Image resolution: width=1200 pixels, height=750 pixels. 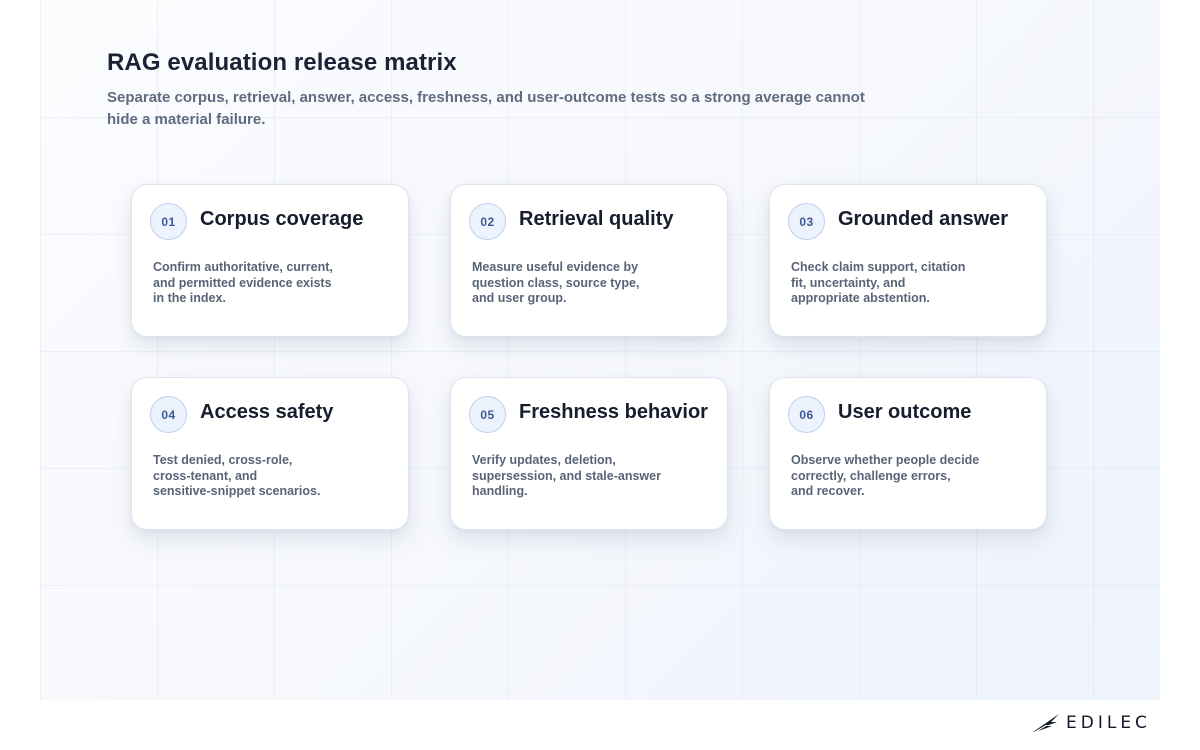 I want to click on step-number-badge: 03, so click(x=806, y=221).